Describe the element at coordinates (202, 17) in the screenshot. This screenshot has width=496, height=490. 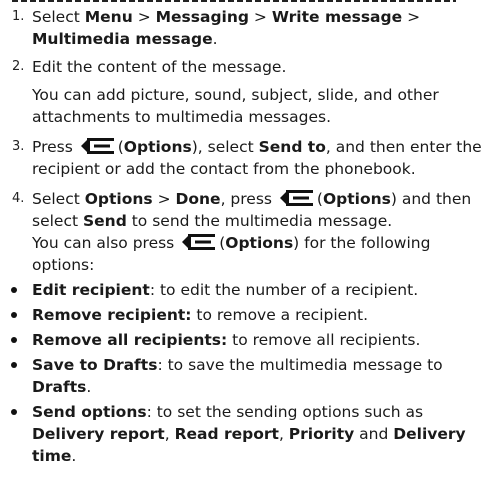
I see `messaging-term: Messaging` at that location.